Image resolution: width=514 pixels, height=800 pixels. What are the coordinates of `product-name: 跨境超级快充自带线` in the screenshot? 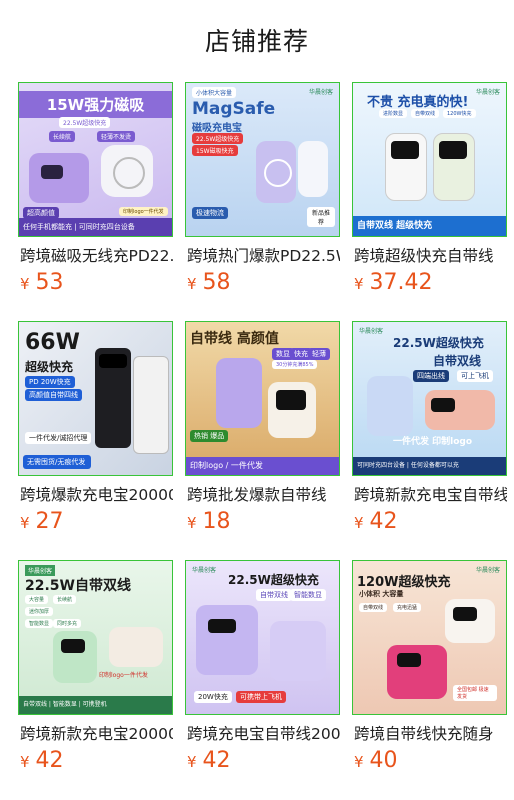 It's located at (430, 255).